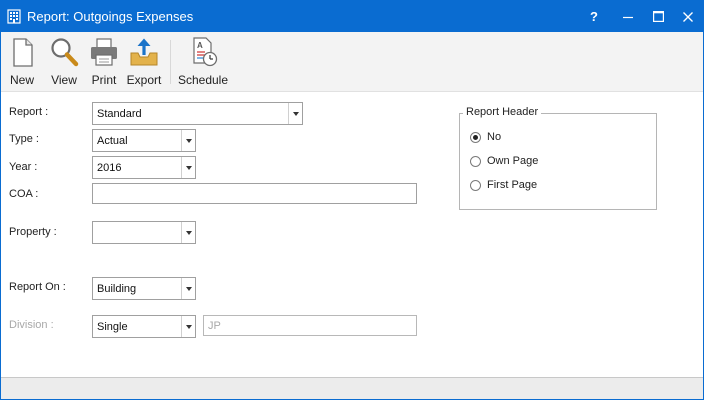 Image resolution: width=704 pixels, height=400 pixels. I want to click on type-label: Type :, so click(24, 139).